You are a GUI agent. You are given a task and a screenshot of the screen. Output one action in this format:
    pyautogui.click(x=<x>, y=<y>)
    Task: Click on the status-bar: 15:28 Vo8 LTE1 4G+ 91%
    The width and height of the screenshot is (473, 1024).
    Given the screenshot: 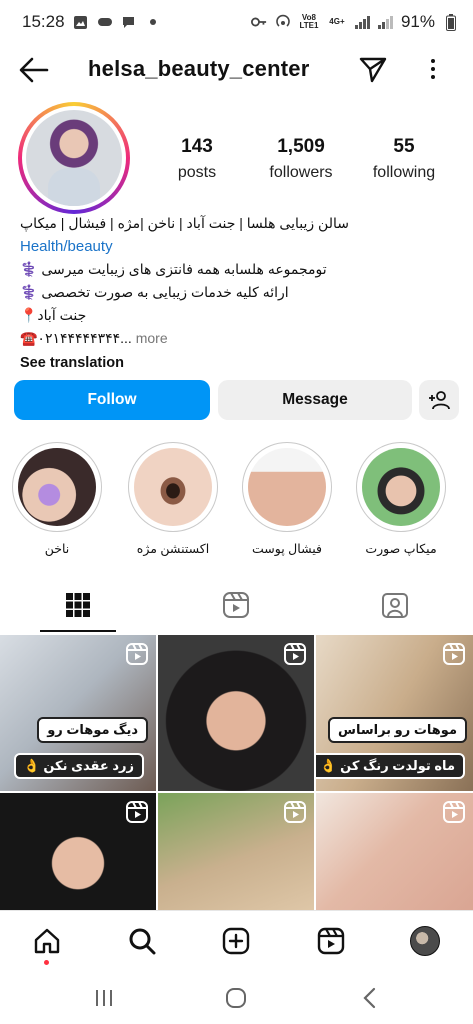 What is the action you would take?
    pyautogui.click(x=236, y=22)
    